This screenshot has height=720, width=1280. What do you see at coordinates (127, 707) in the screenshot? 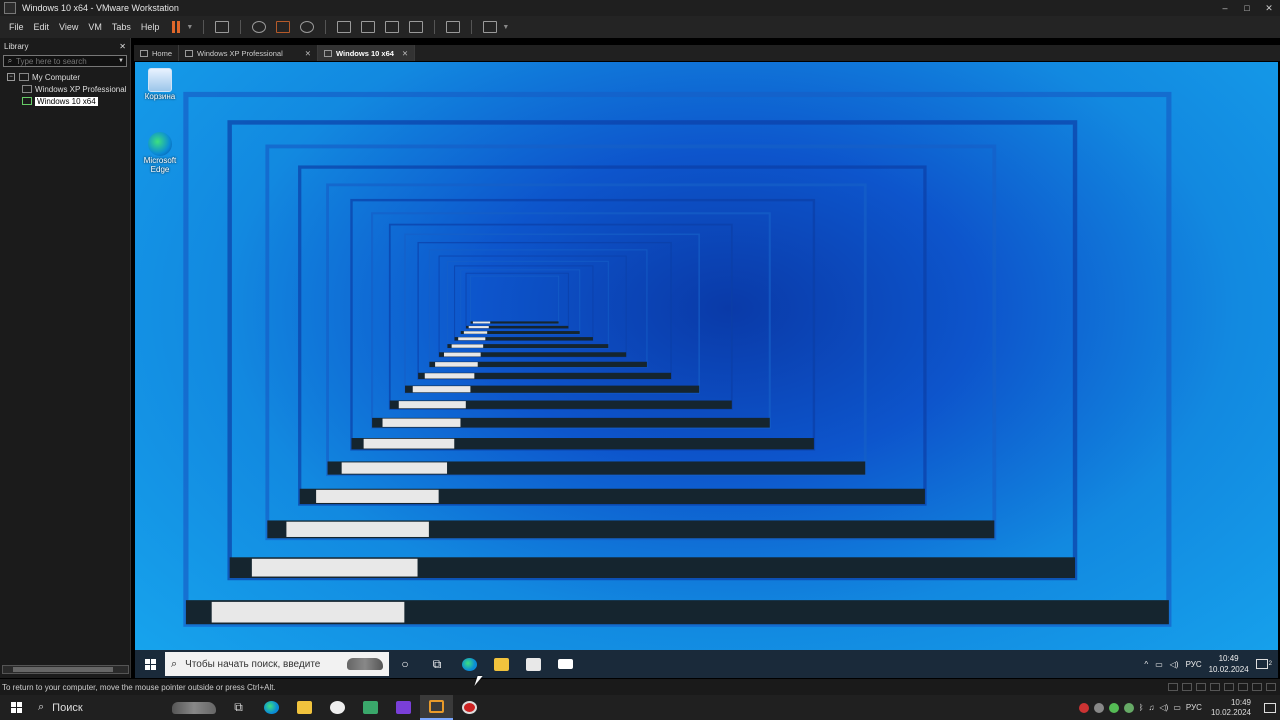
I see `host-search-box: ⌕ Поиск` at bounding box center [127, 707].